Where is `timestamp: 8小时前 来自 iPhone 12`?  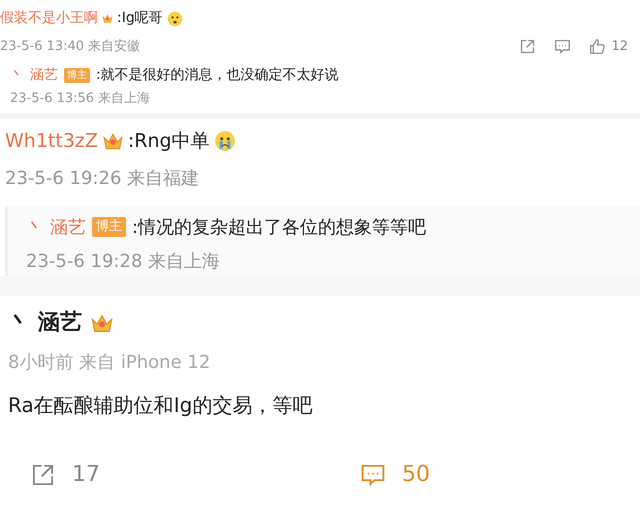
timestamp: 8小时前 来自 iPhone 12 is located at coordinates (110, 363).